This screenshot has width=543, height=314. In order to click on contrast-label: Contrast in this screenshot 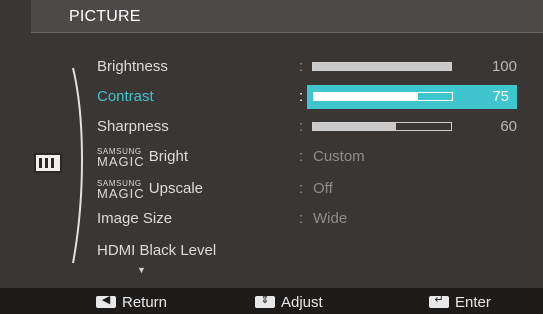, I will do `click(125, 96)`.